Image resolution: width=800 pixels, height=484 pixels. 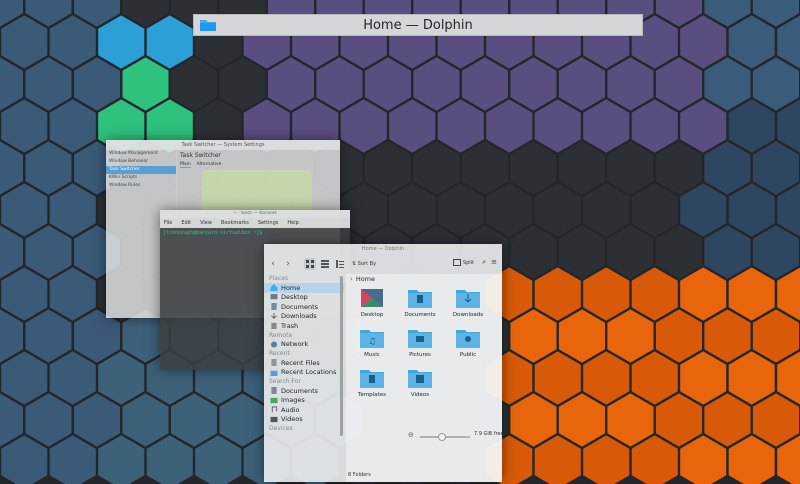 What do you see at coordinates (274, 344) in the screenshot?
I see `network-icon` at bounding box center [274, 344].